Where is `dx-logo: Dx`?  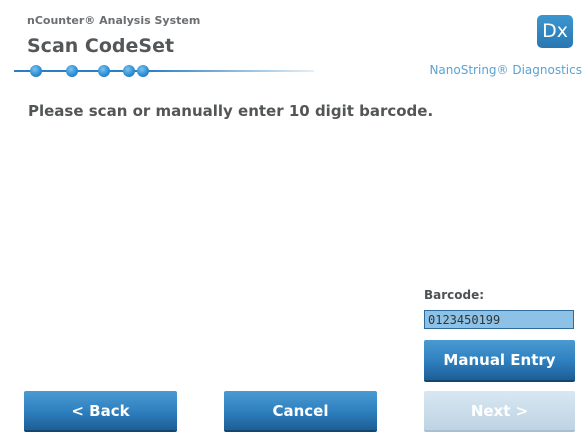
dx-logo: Dx is located at coordinates (555, 31).